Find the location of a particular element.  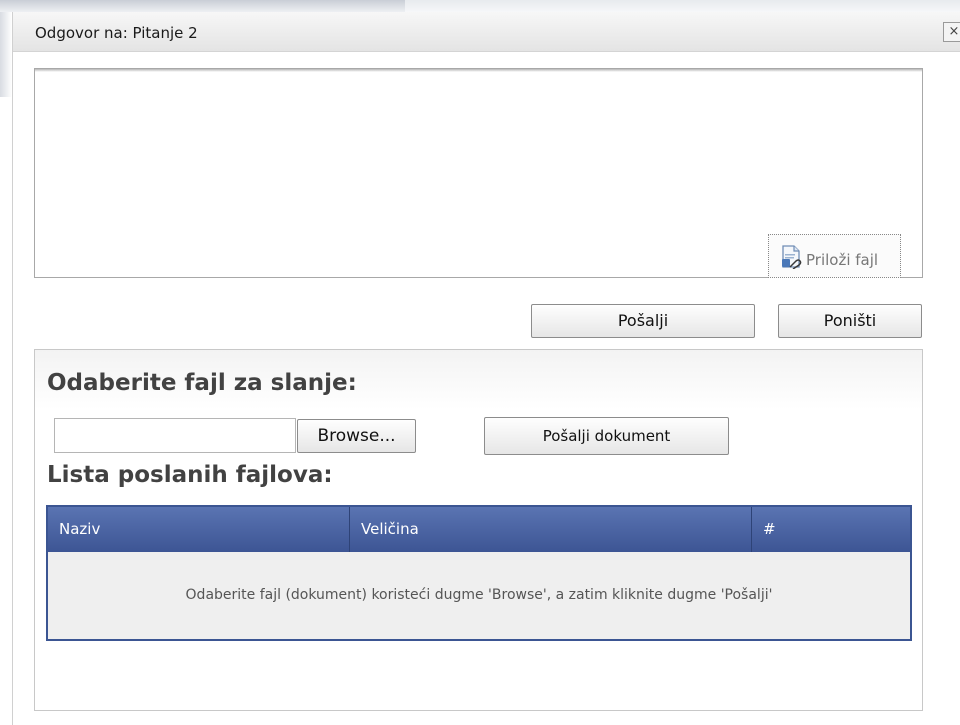

attach-file-label: Priloži fajl is located at coordinates (842, 260).